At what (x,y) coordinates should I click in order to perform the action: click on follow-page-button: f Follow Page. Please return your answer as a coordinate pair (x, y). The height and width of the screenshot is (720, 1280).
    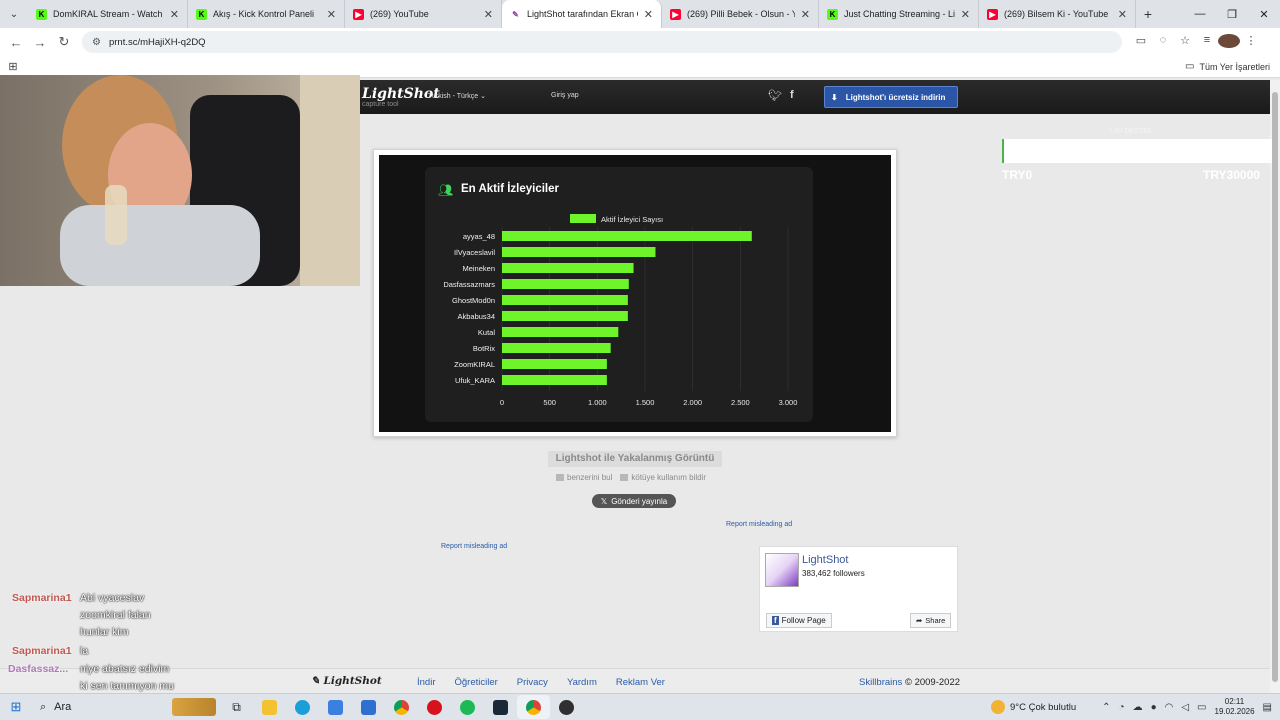
    Looking at the image, I should click on (799, 620).